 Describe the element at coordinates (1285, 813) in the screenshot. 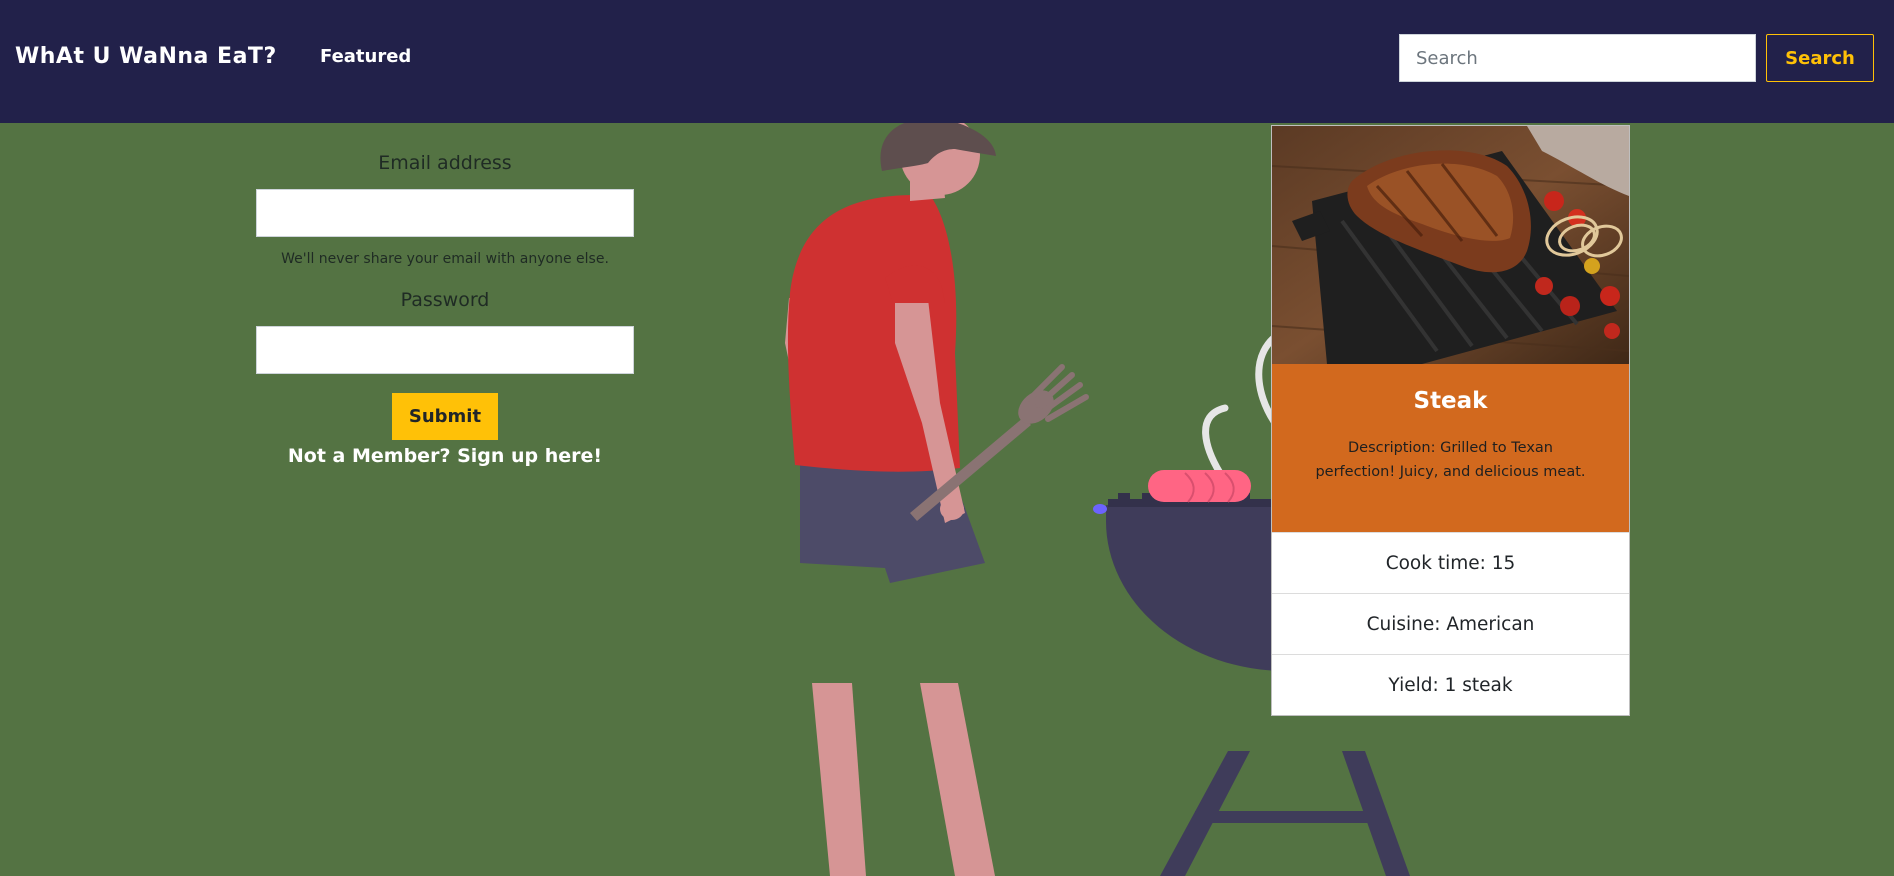

I see `grill-legs` at that location.